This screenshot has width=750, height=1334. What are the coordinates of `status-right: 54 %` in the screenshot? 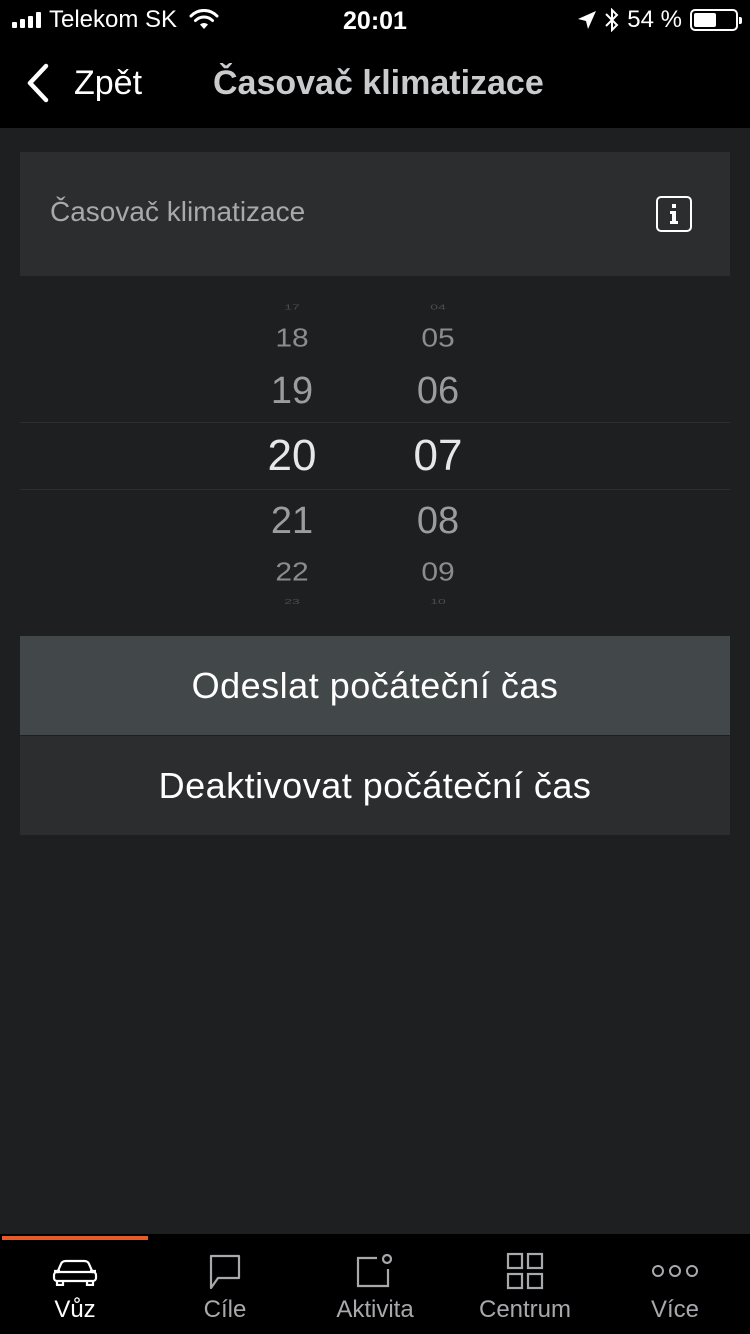 It's located at (659, 20).